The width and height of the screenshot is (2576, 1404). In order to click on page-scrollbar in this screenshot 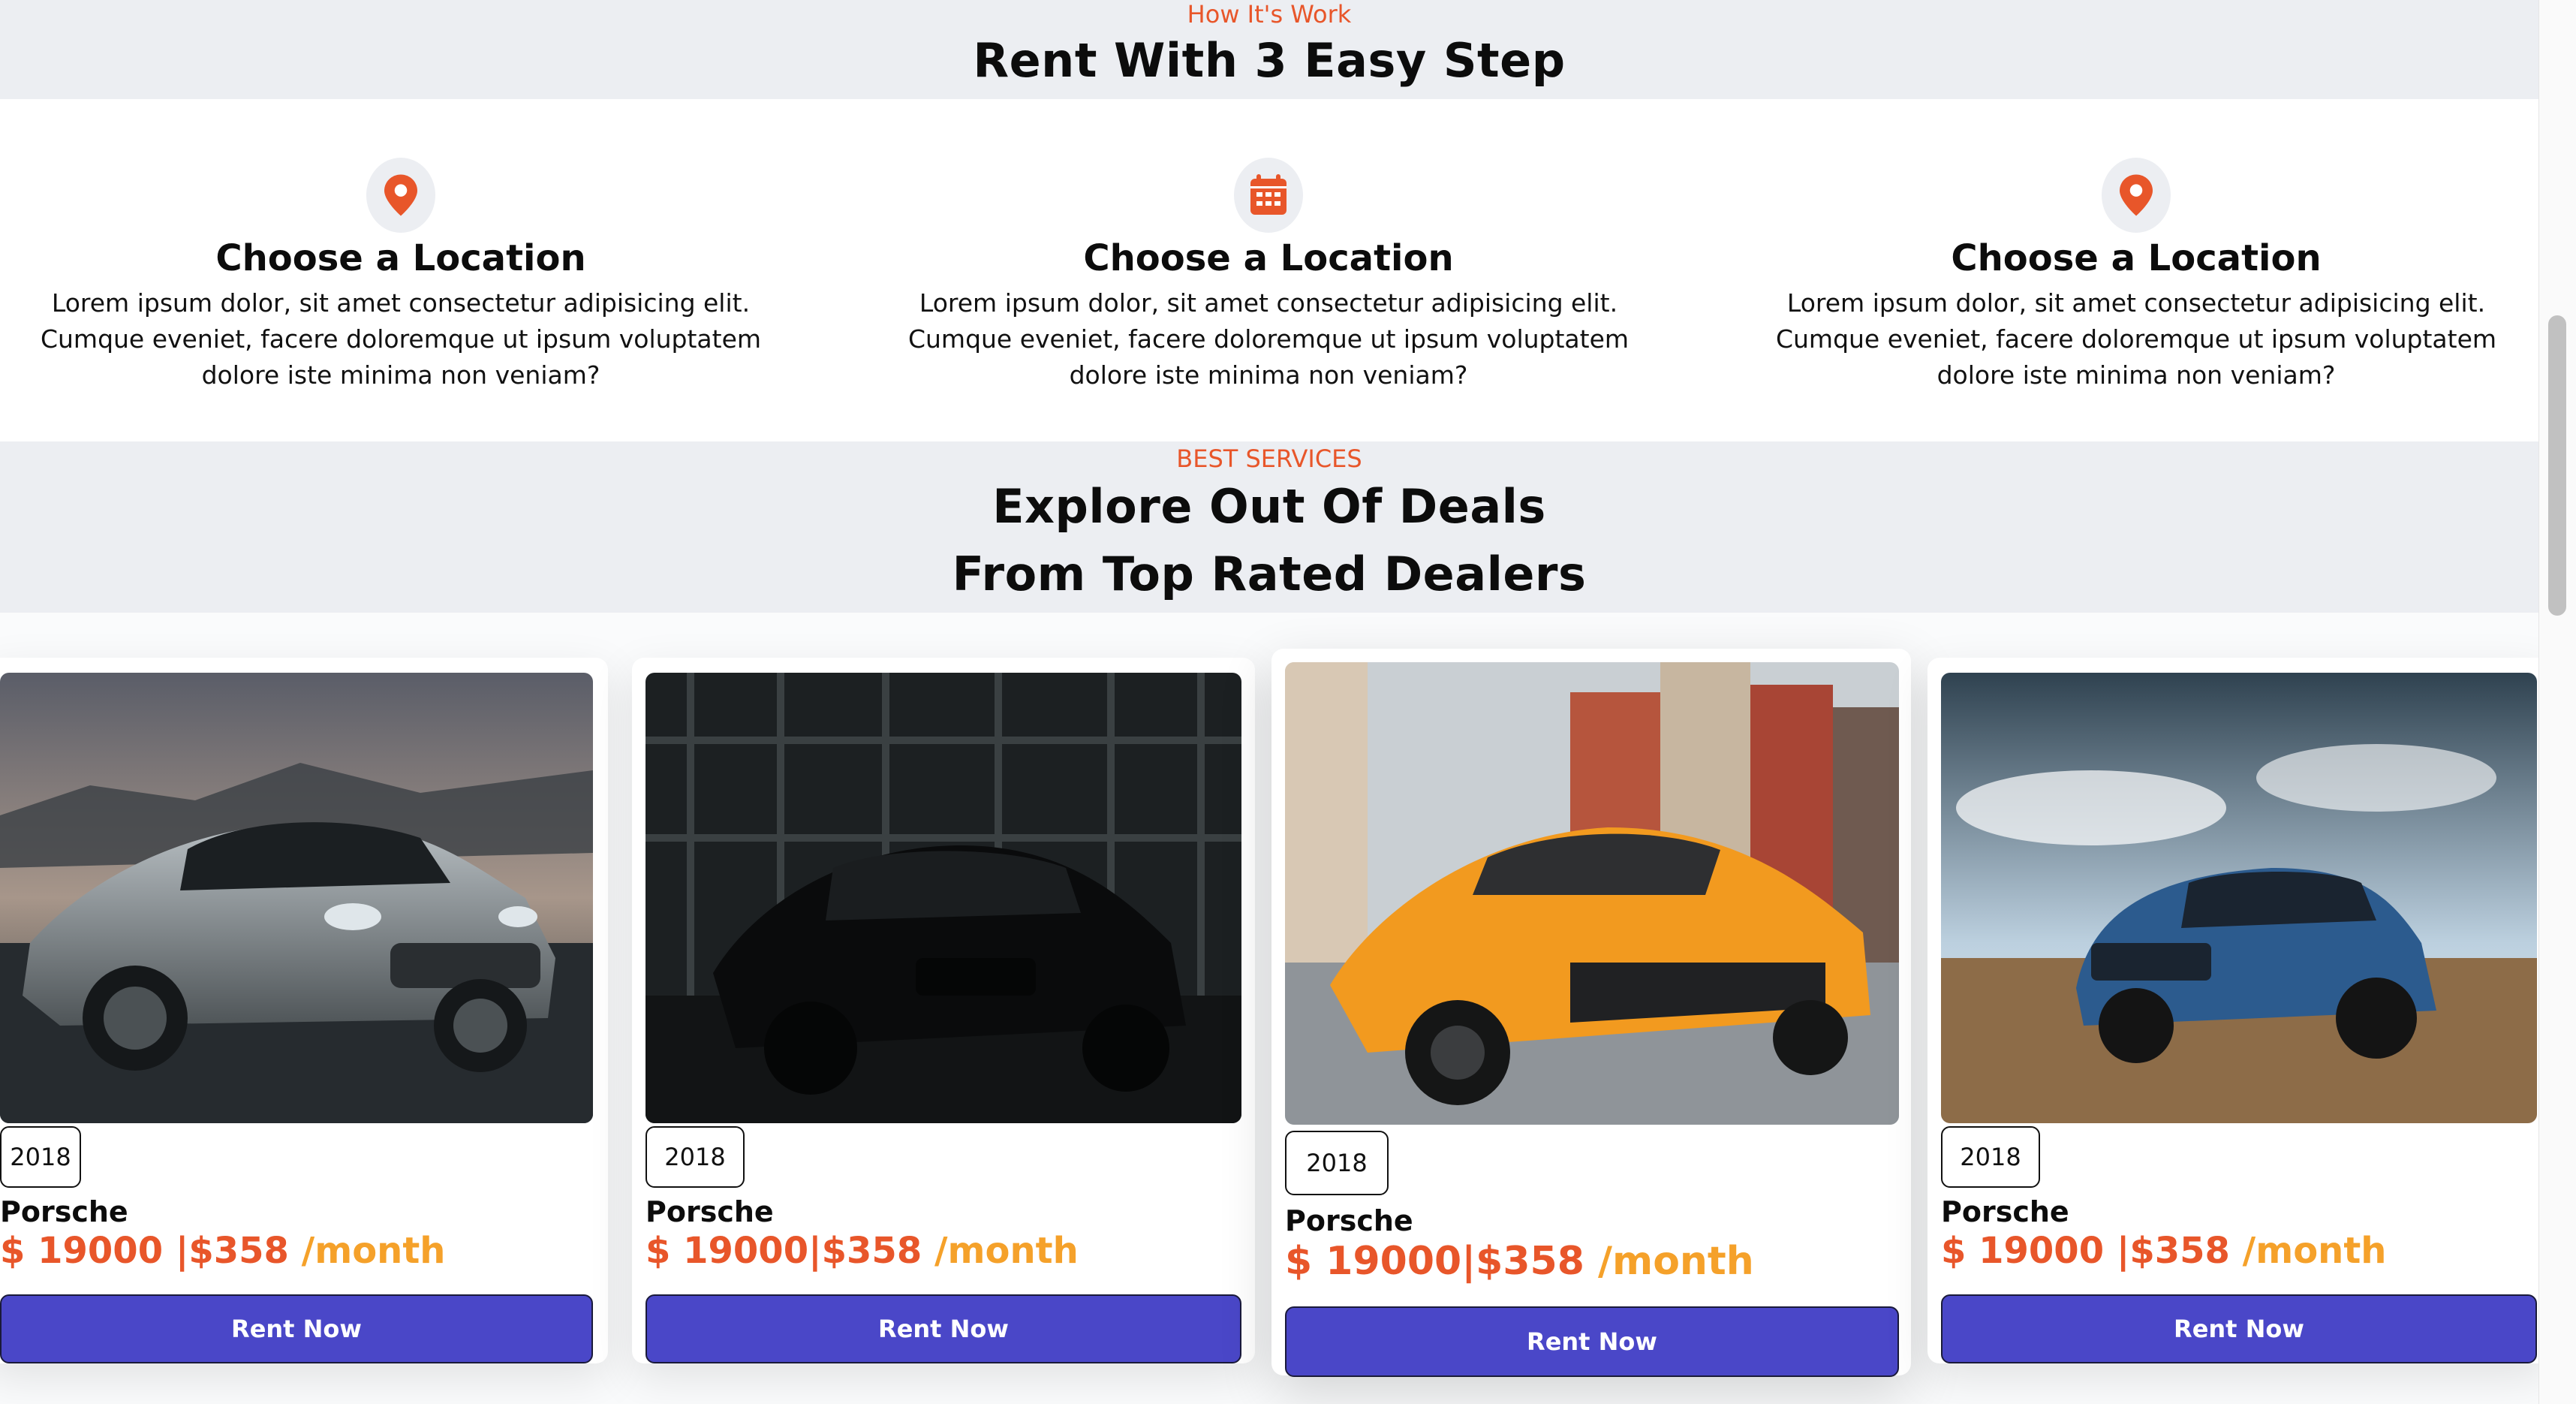, I will do `click(2557, 702)`.